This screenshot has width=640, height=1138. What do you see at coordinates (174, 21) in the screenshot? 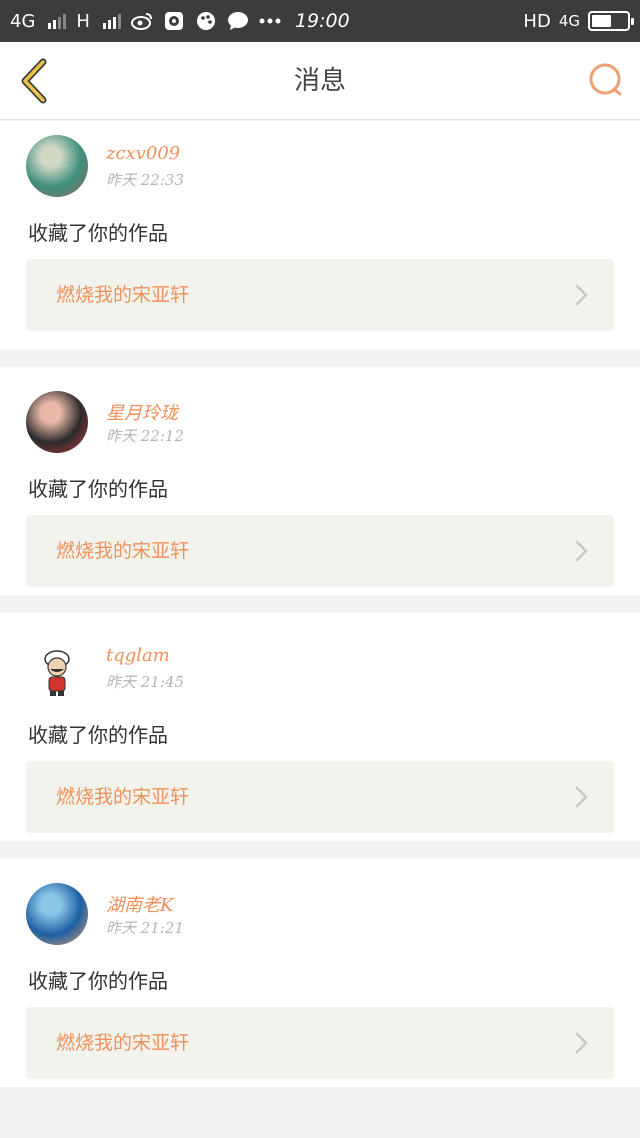
I see `app-icon` at bounding box center [174, 21].